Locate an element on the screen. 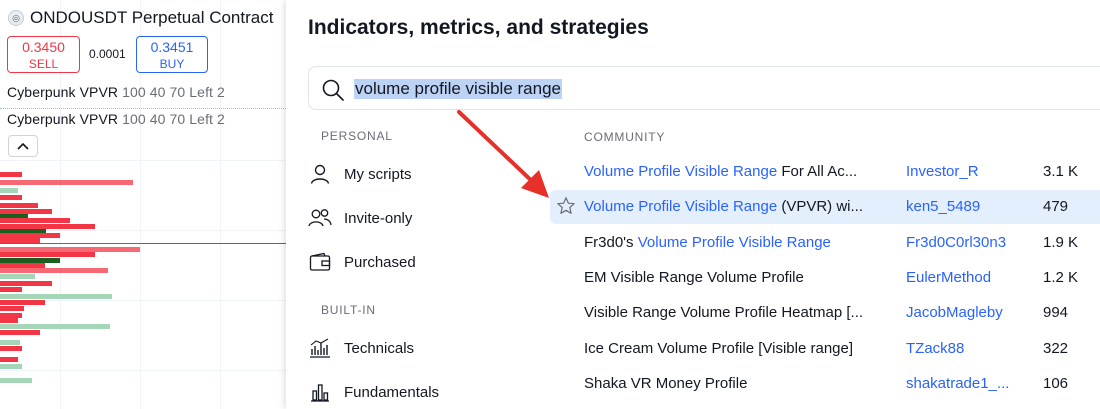 The image size is (1100, 409). script-likes-count: 994 is located at coordinates (1056, 312).